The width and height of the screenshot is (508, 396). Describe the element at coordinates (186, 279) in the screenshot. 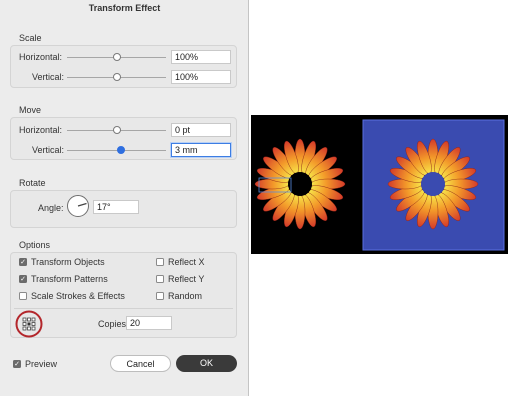

I see `reflect-y-label: Reflect Y` at that location.